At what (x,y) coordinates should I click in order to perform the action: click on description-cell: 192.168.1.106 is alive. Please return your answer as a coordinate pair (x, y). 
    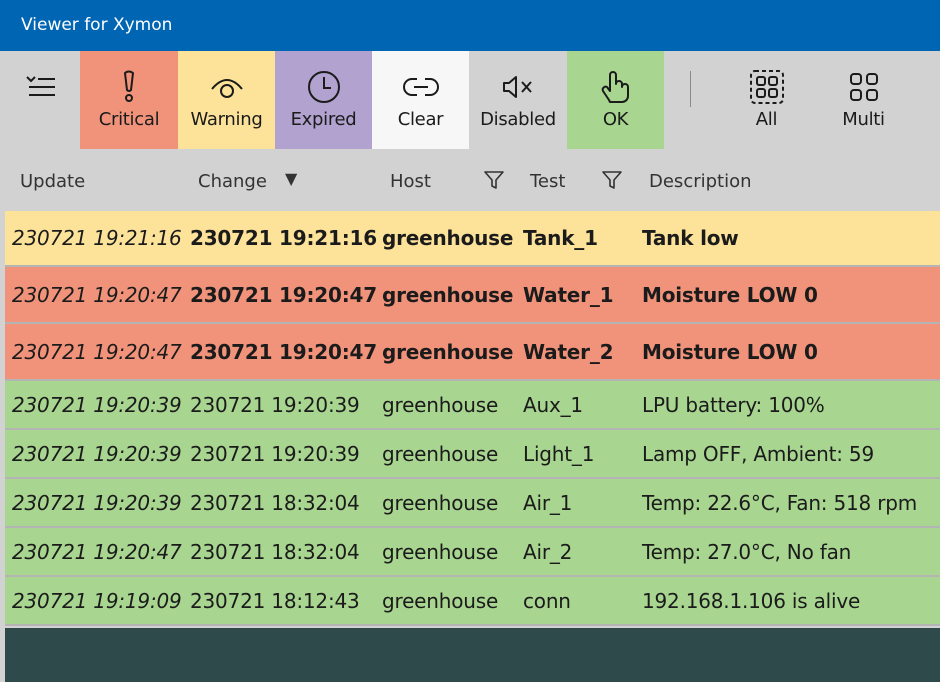
    Looking at the image, I should click on (751, 601).